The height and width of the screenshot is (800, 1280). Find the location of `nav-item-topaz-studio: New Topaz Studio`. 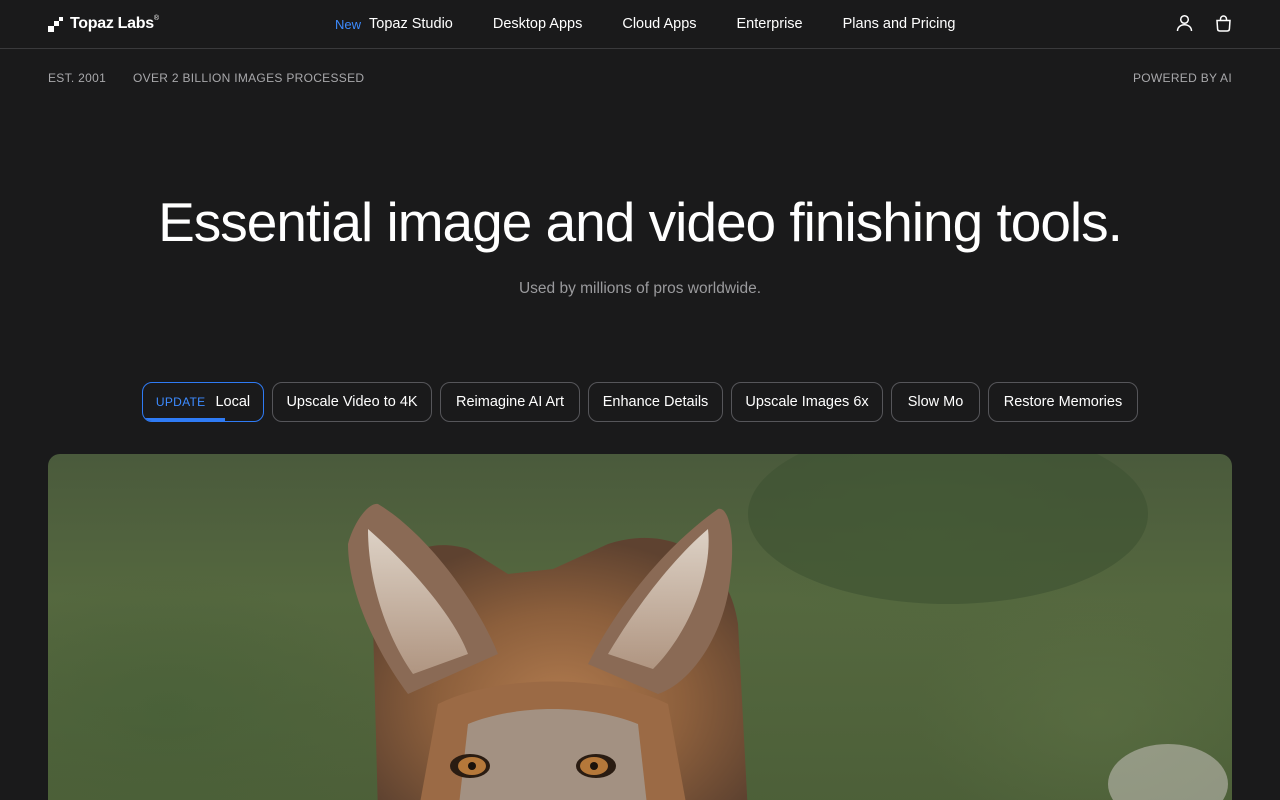

nav-item-topaz-studio: New Topaz Studio is located at coordinates (394, 24).